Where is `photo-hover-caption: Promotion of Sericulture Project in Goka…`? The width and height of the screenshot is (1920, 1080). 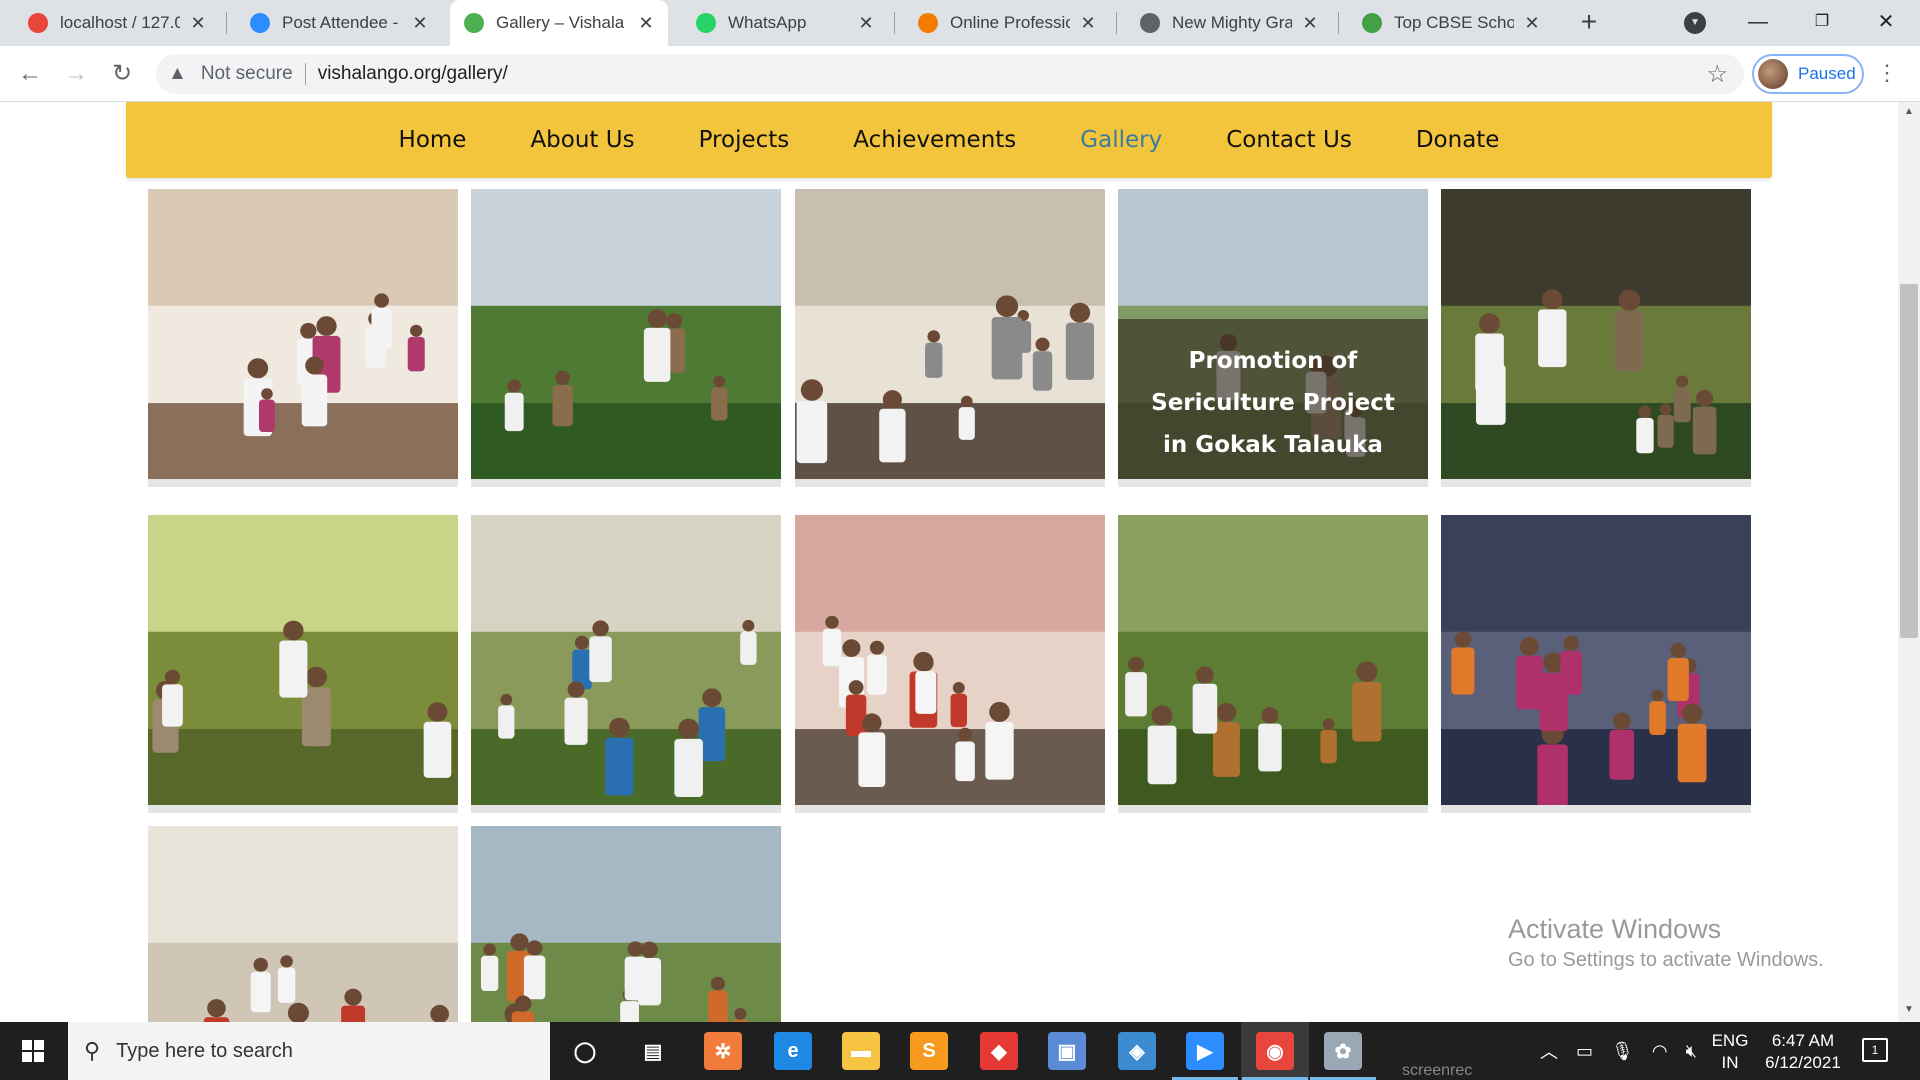 photo-hover-caption: Promotion of Sericulture Project in Goka… is located at coordinates (1273, 399).